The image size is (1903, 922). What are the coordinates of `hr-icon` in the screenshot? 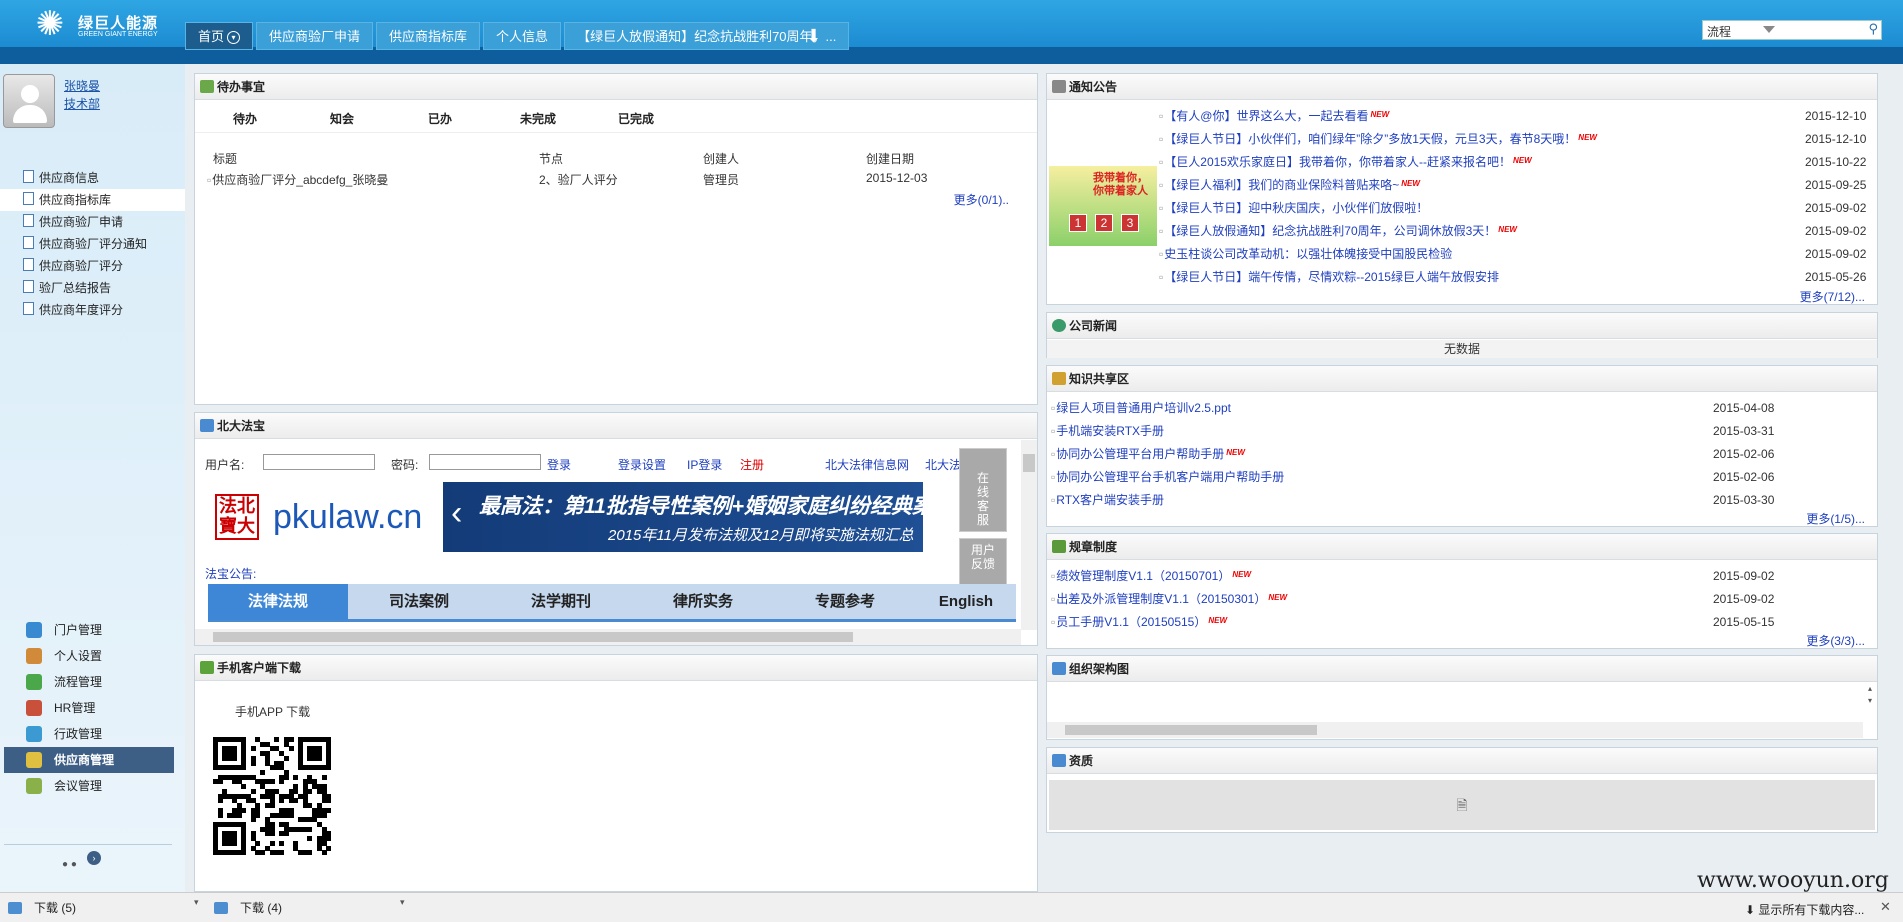 It's located at (34, 708).